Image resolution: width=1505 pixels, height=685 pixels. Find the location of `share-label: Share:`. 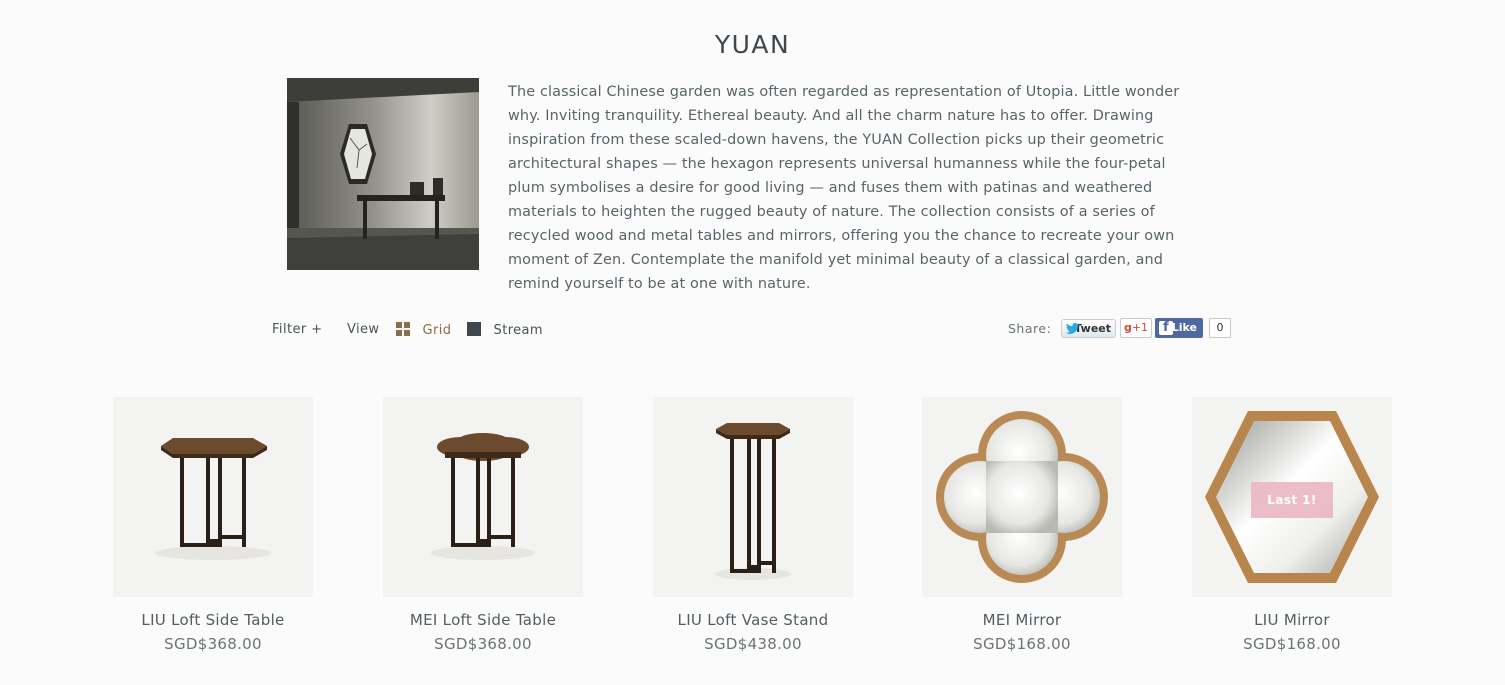

share-label: Share: is located at coordinates (1030, 328).